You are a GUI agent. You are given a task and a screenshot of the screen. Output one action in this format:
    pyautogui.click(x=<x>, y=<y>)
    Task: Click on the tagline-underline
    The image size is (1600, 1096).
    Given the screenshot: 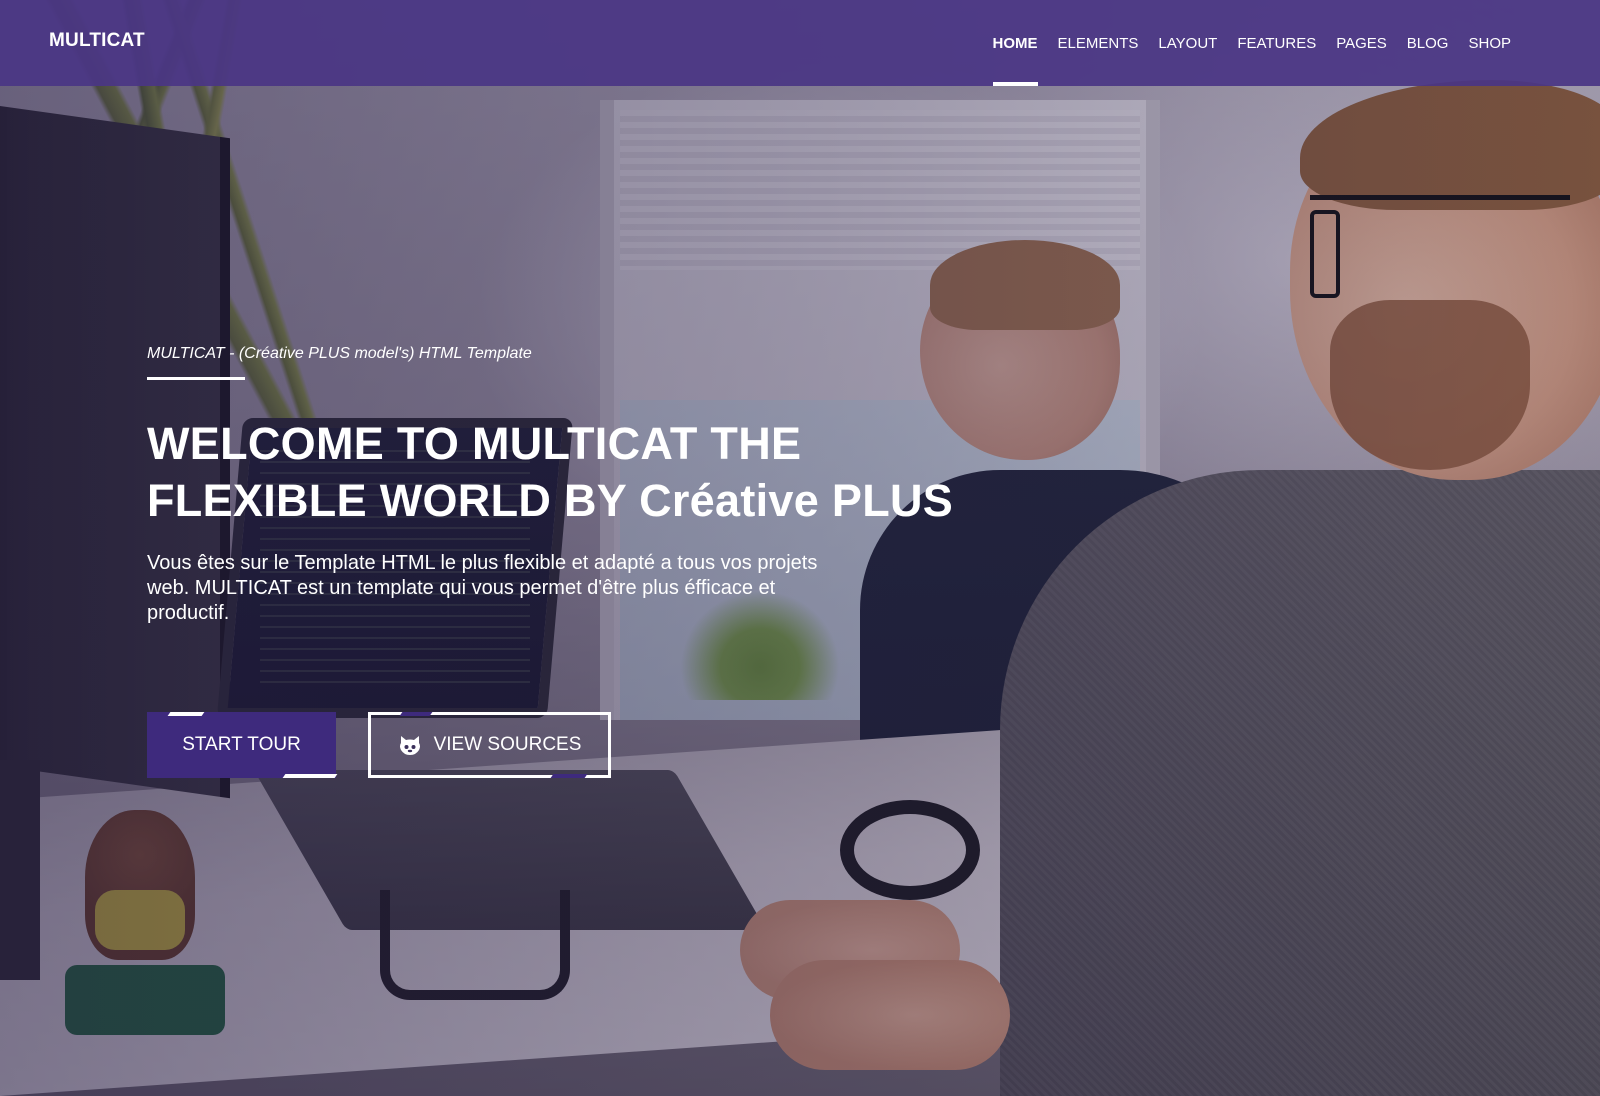 What is the action you would take?
    pyautogui.click(x=196, y=378)
    